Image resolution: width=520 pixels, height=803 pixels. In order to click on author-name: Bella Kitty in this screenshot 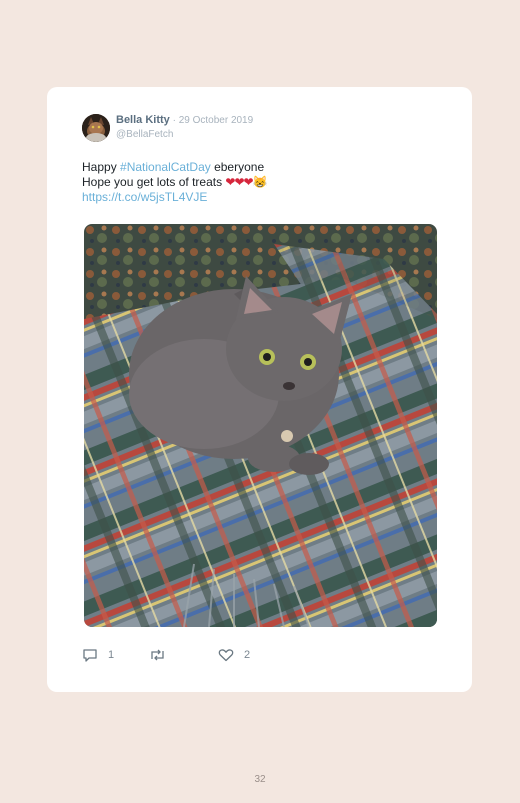, I will do `click(143, 120)`.